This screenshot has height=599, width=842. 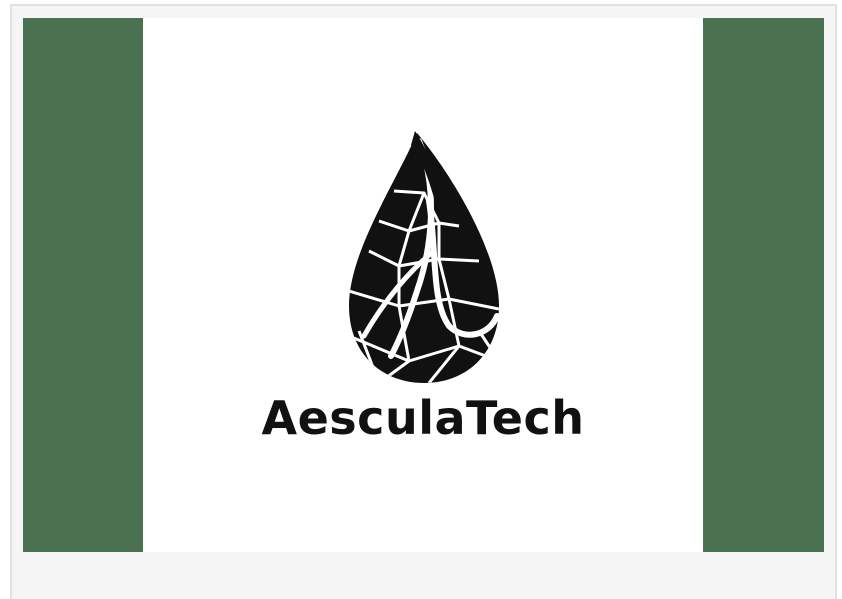 What do you see at coordinates (763, 285) in the screenshot?
I see `green-band-right` at bounding box center [763, 285].